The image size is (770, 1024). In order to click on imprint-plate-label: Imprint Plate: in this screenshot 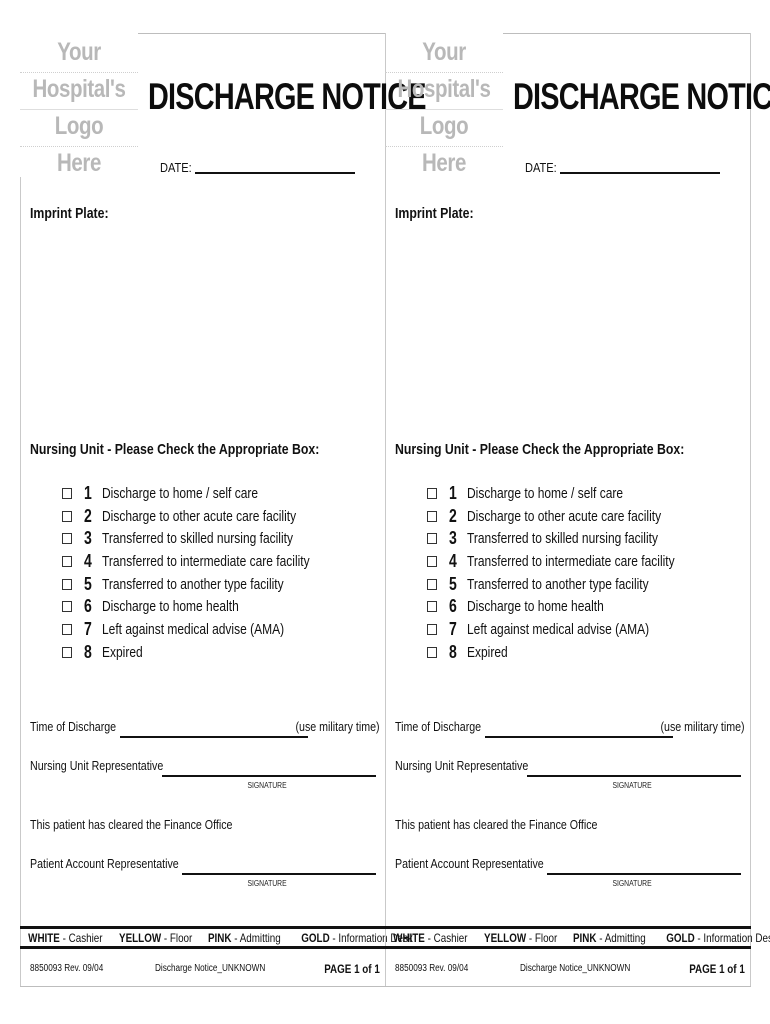, I will do `click(69, 213)`.